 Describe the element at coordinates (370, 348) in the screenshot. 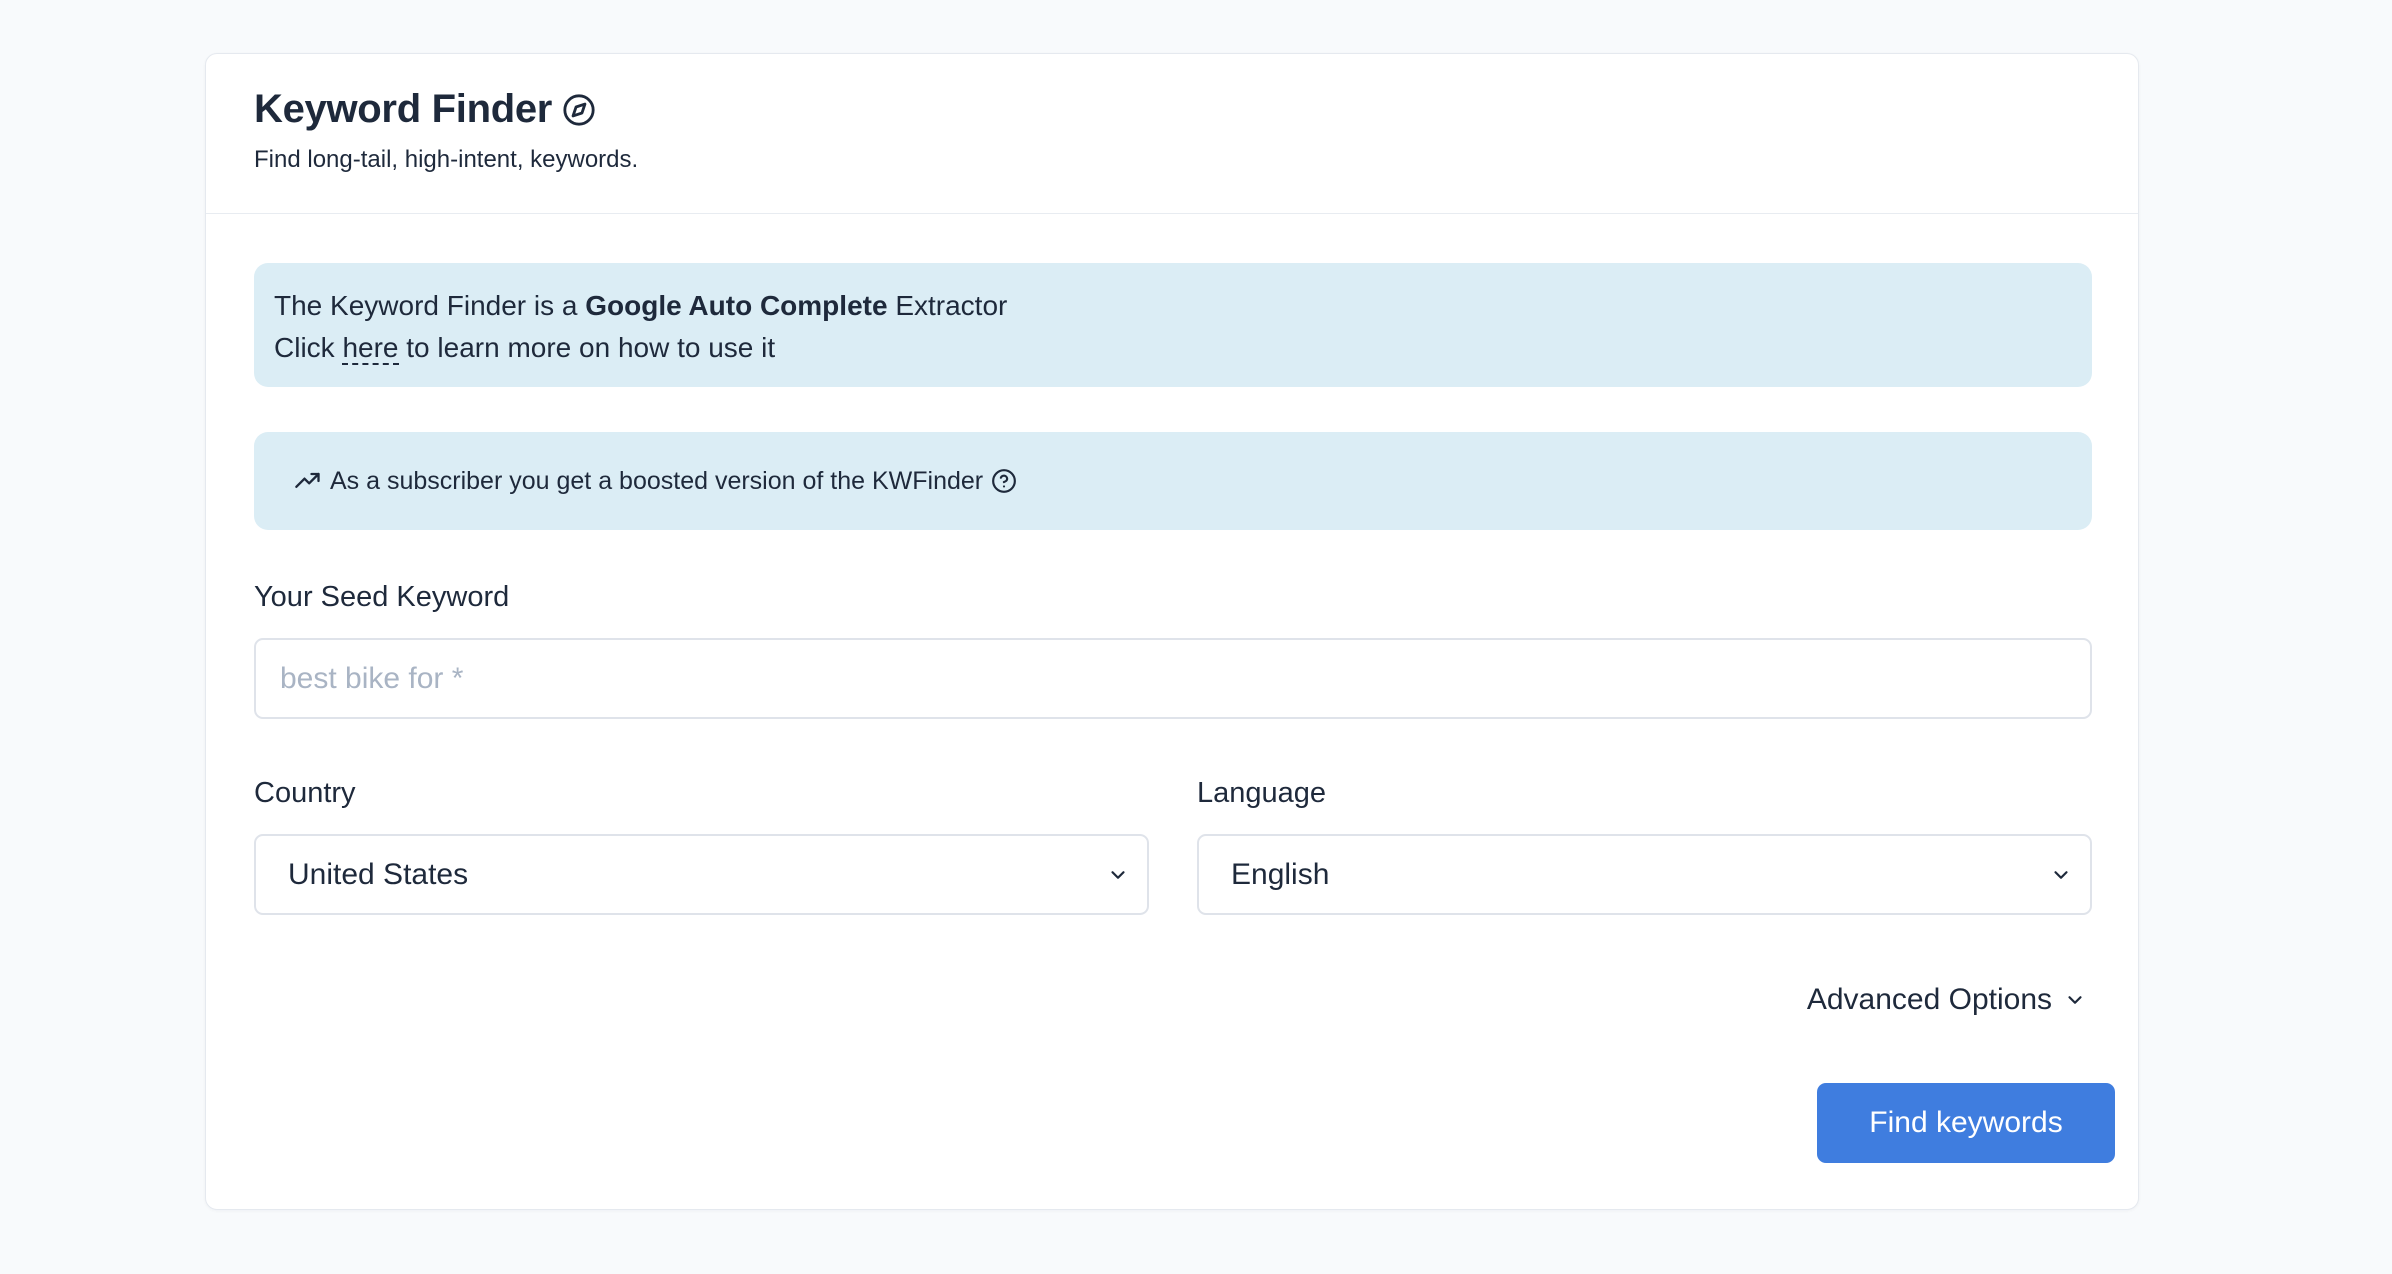

I see `learn-more-link: here` at that location.